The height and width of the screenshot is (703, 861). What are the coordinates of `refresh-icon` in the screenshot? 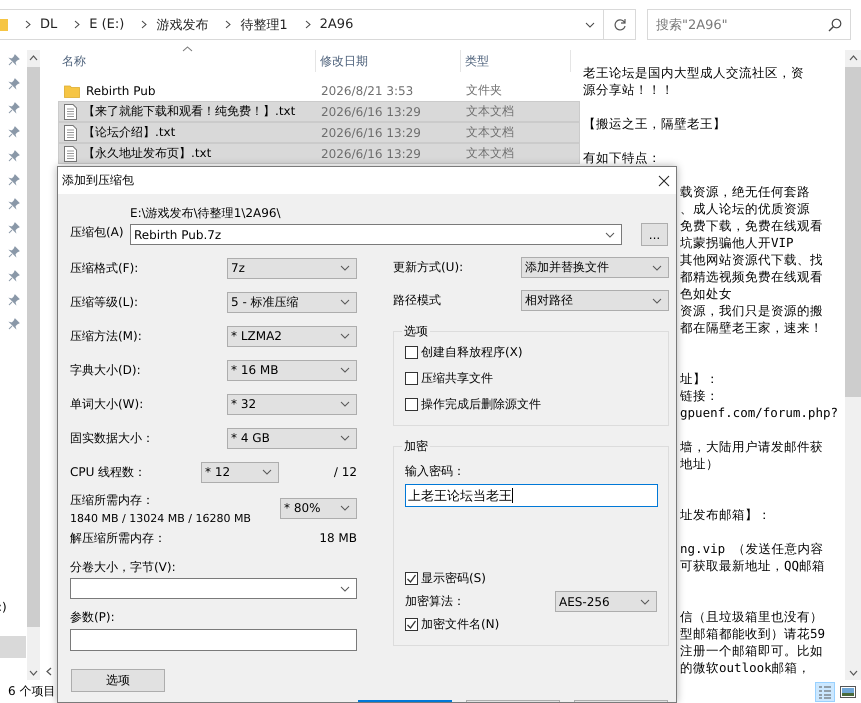 It's located at (619, 25).